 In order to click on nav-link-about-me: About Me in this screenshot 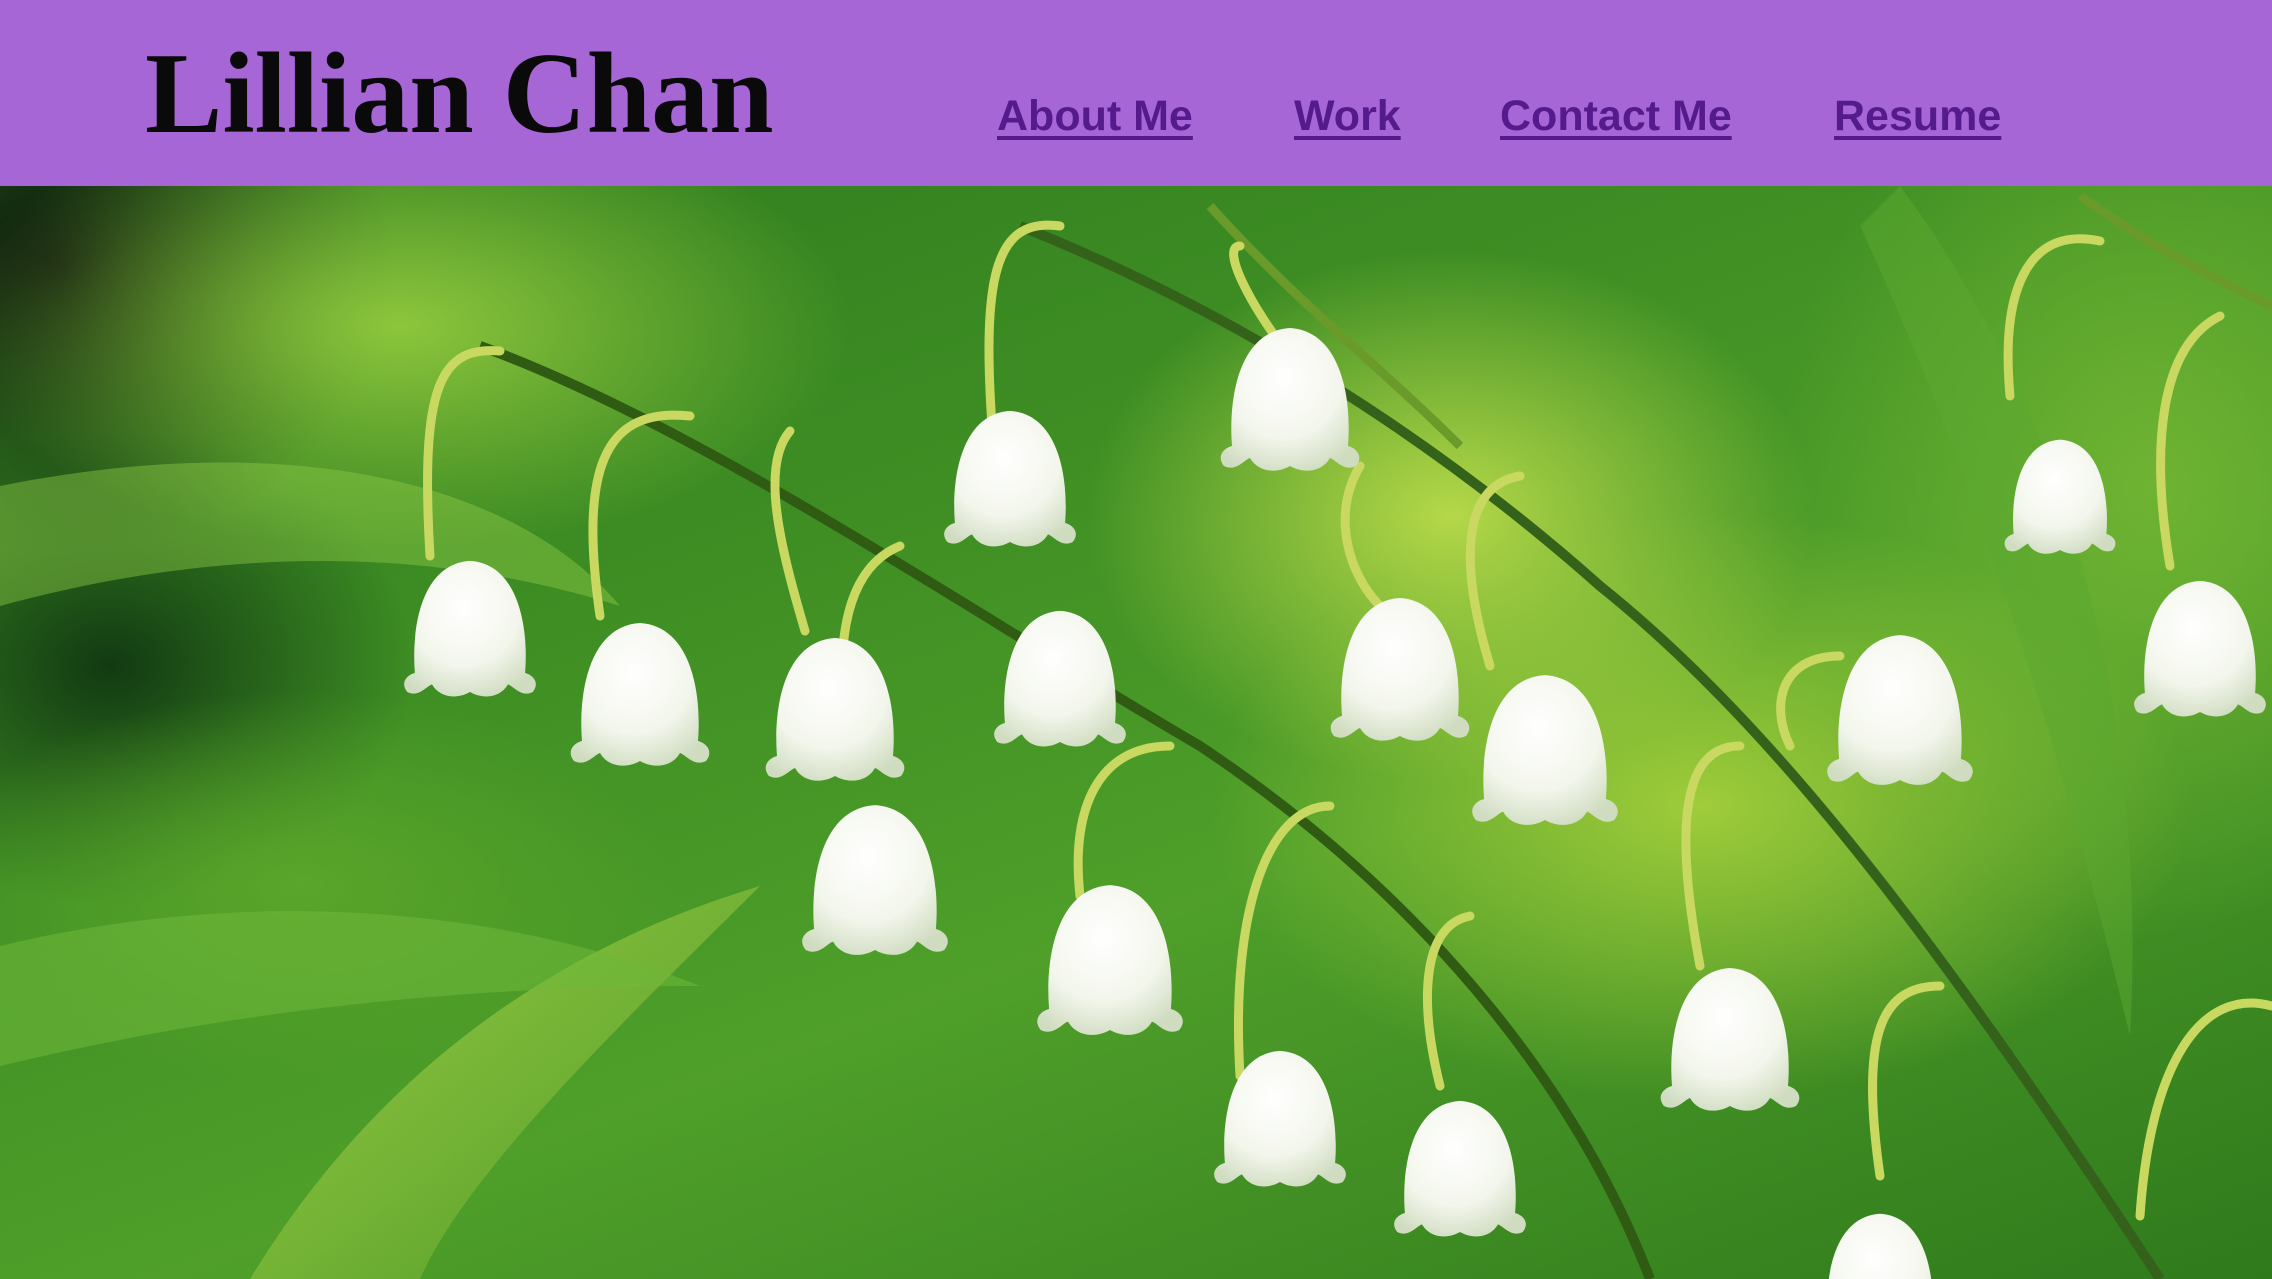, I will do `click(1095, 116)`.